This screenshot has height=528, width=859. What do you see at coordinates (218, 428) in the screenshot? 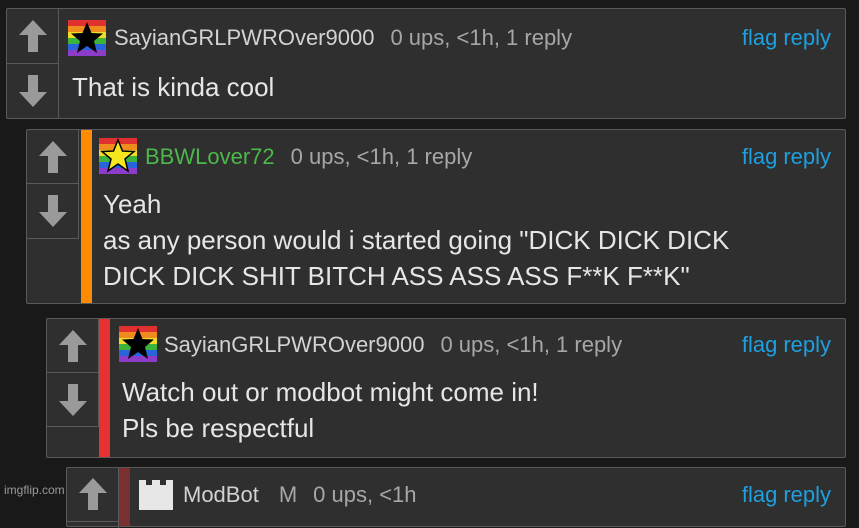
I see `comment-body-line: Pls be respectful` at bounding box center [218, 428].